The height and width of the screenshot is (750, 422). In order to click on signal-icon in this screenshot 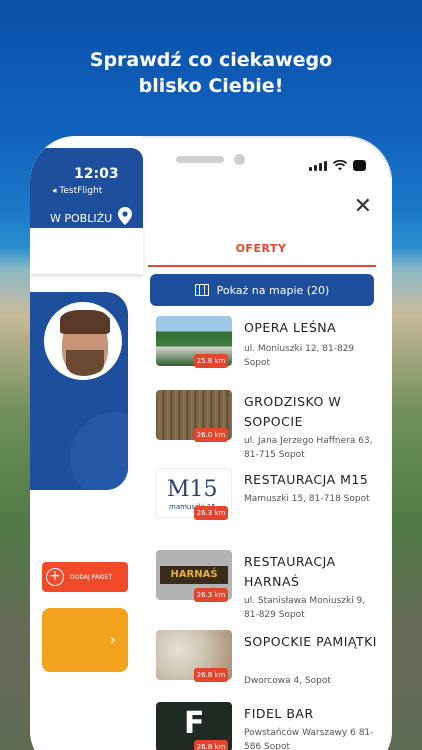, I will do `click(318, 165)`.